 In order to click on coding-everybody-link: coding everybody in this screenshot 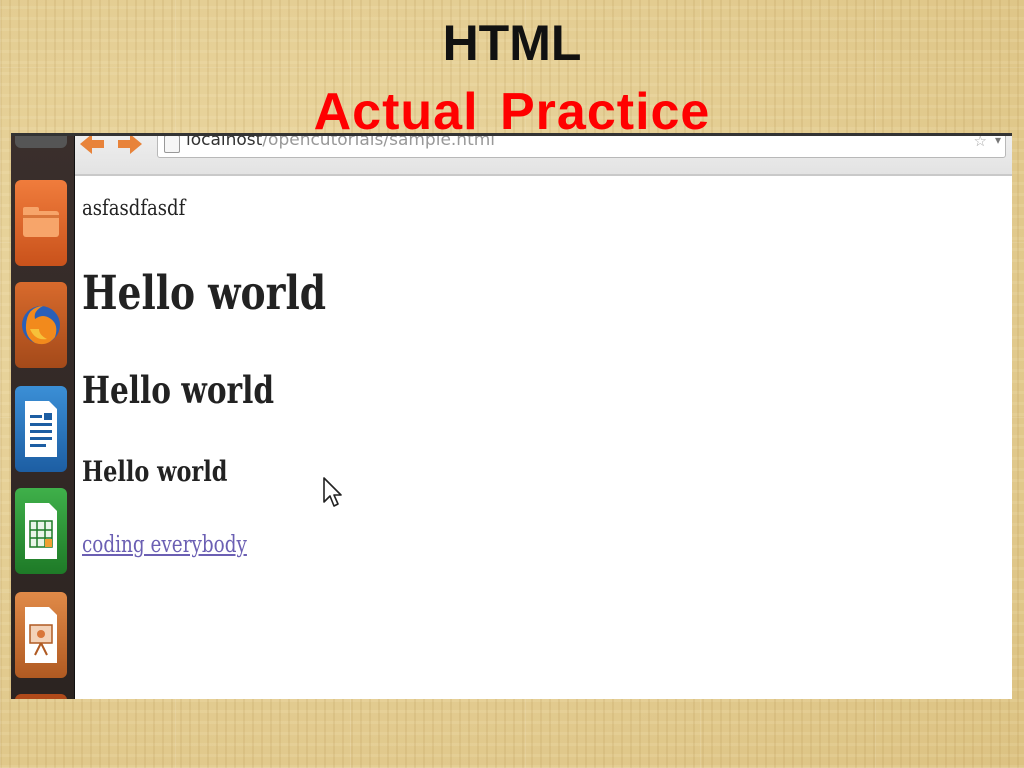, I will do `click(164, 545)`.